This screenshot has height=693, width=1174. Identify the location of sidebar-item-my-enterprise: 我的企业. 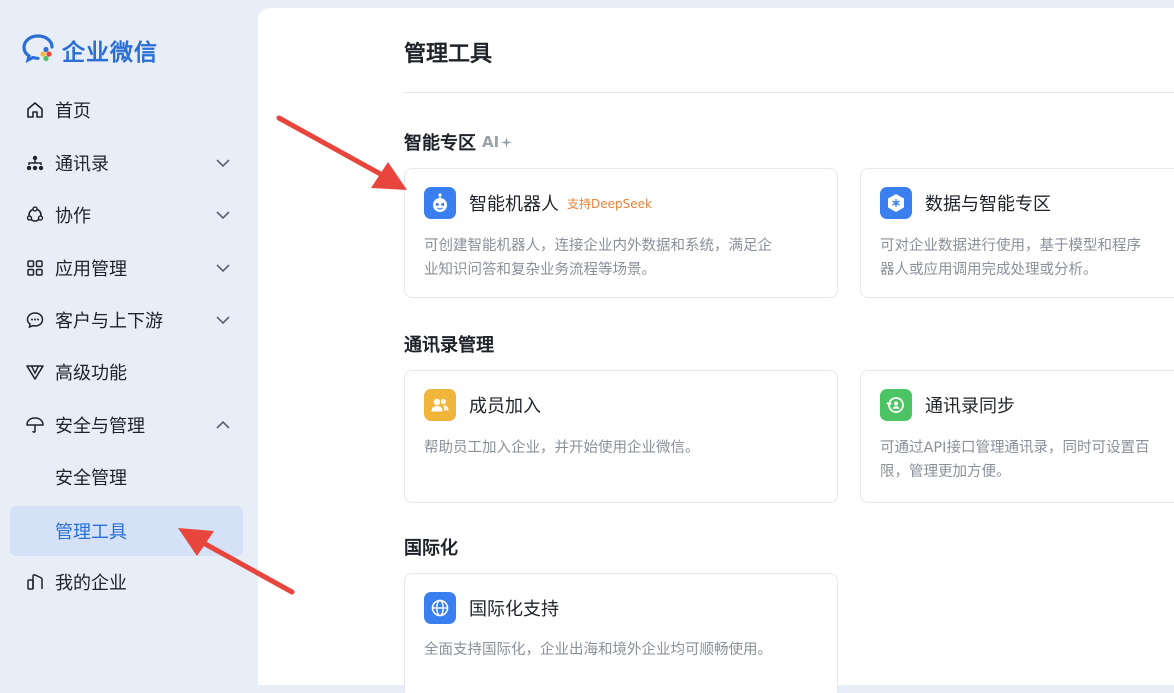
(126, 582).